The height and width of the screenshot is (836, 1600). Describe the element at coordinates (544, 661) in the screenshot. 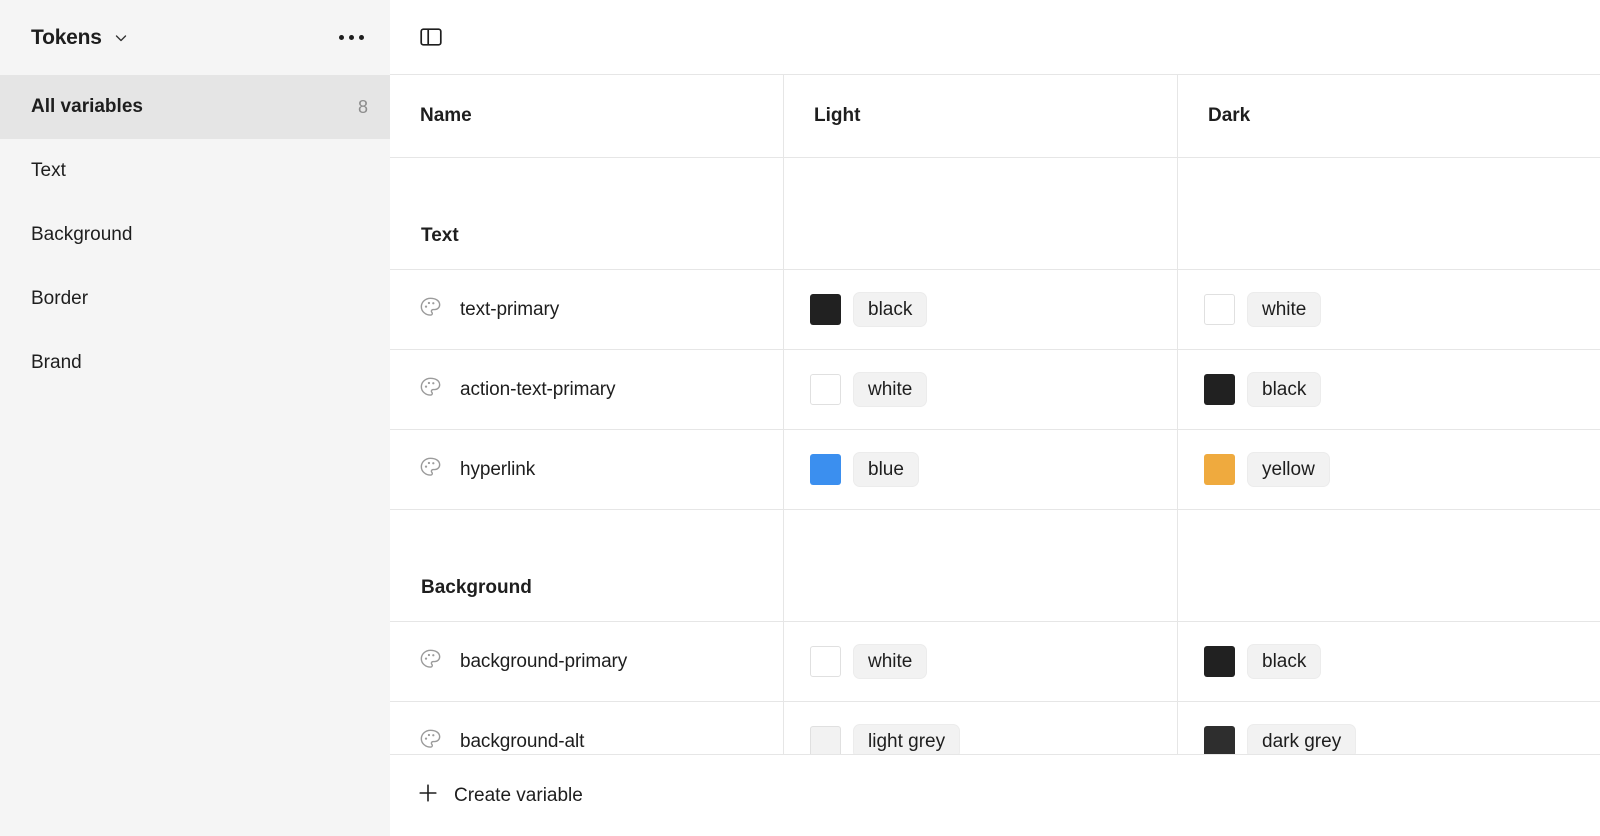

I see `variable-name: background-primary` at that location.